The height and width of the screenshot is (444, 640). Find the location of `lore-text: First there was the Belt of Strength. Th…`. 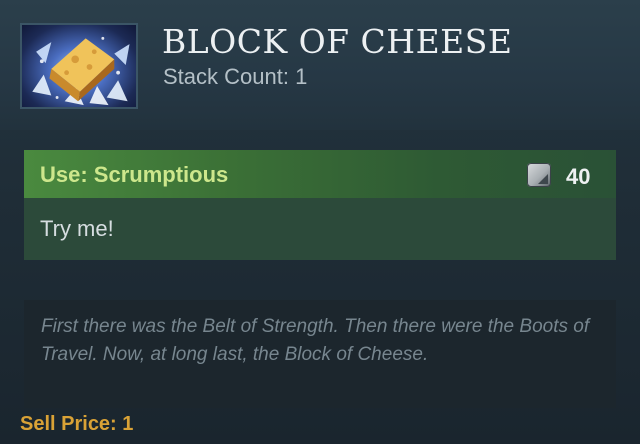

lore-text: First there was the Belt of Strength. Th… is located at coordinates (315, 340).